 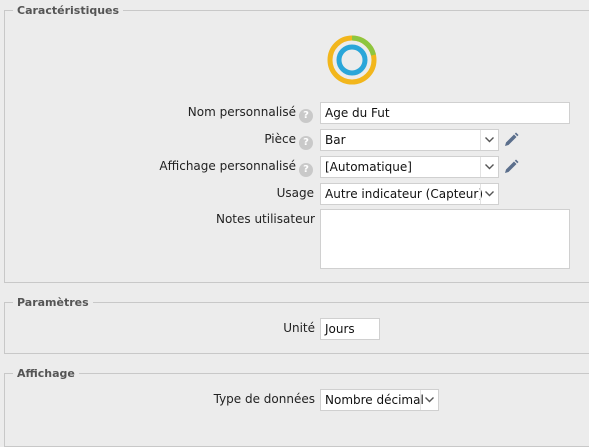 What do you see at coordinates (350, 329) in the screenshot?
I see `unite-input: Jours` at bounding box center [350, 329].